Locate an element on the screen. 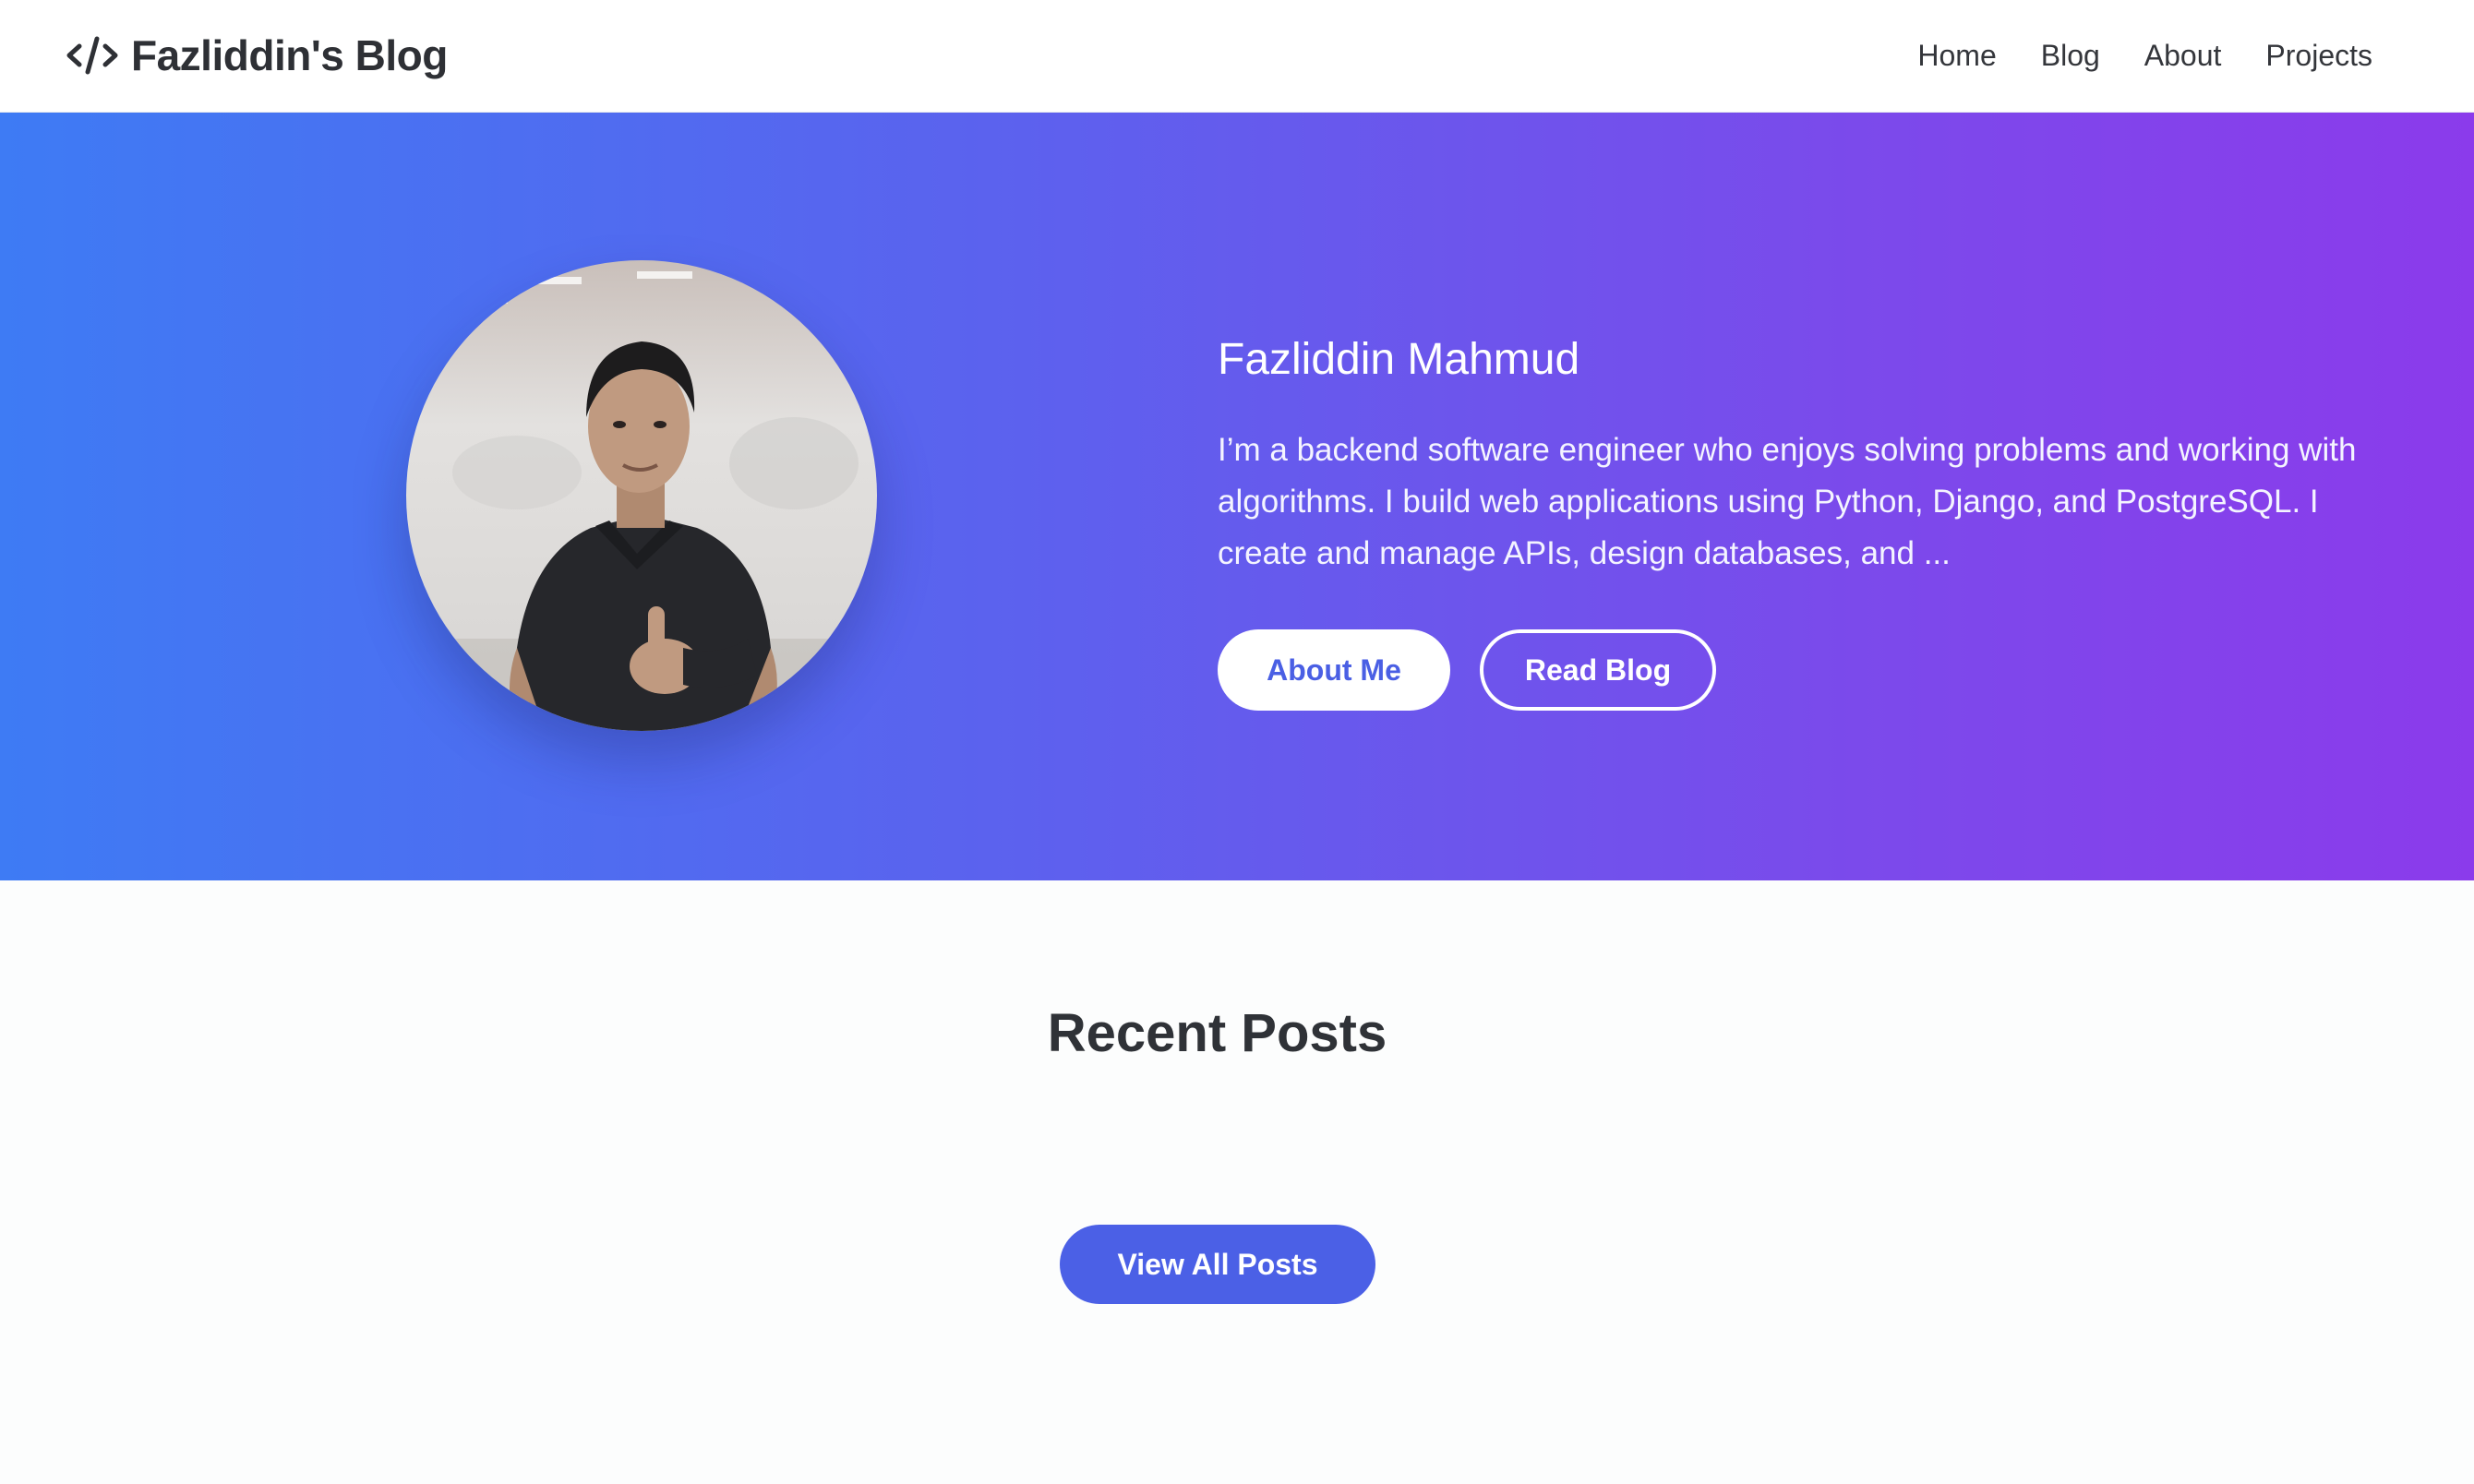 This screenshot has height=1484, width=2474. brand-name: Fazliddin's Blog is located at coordinates (289, 55).